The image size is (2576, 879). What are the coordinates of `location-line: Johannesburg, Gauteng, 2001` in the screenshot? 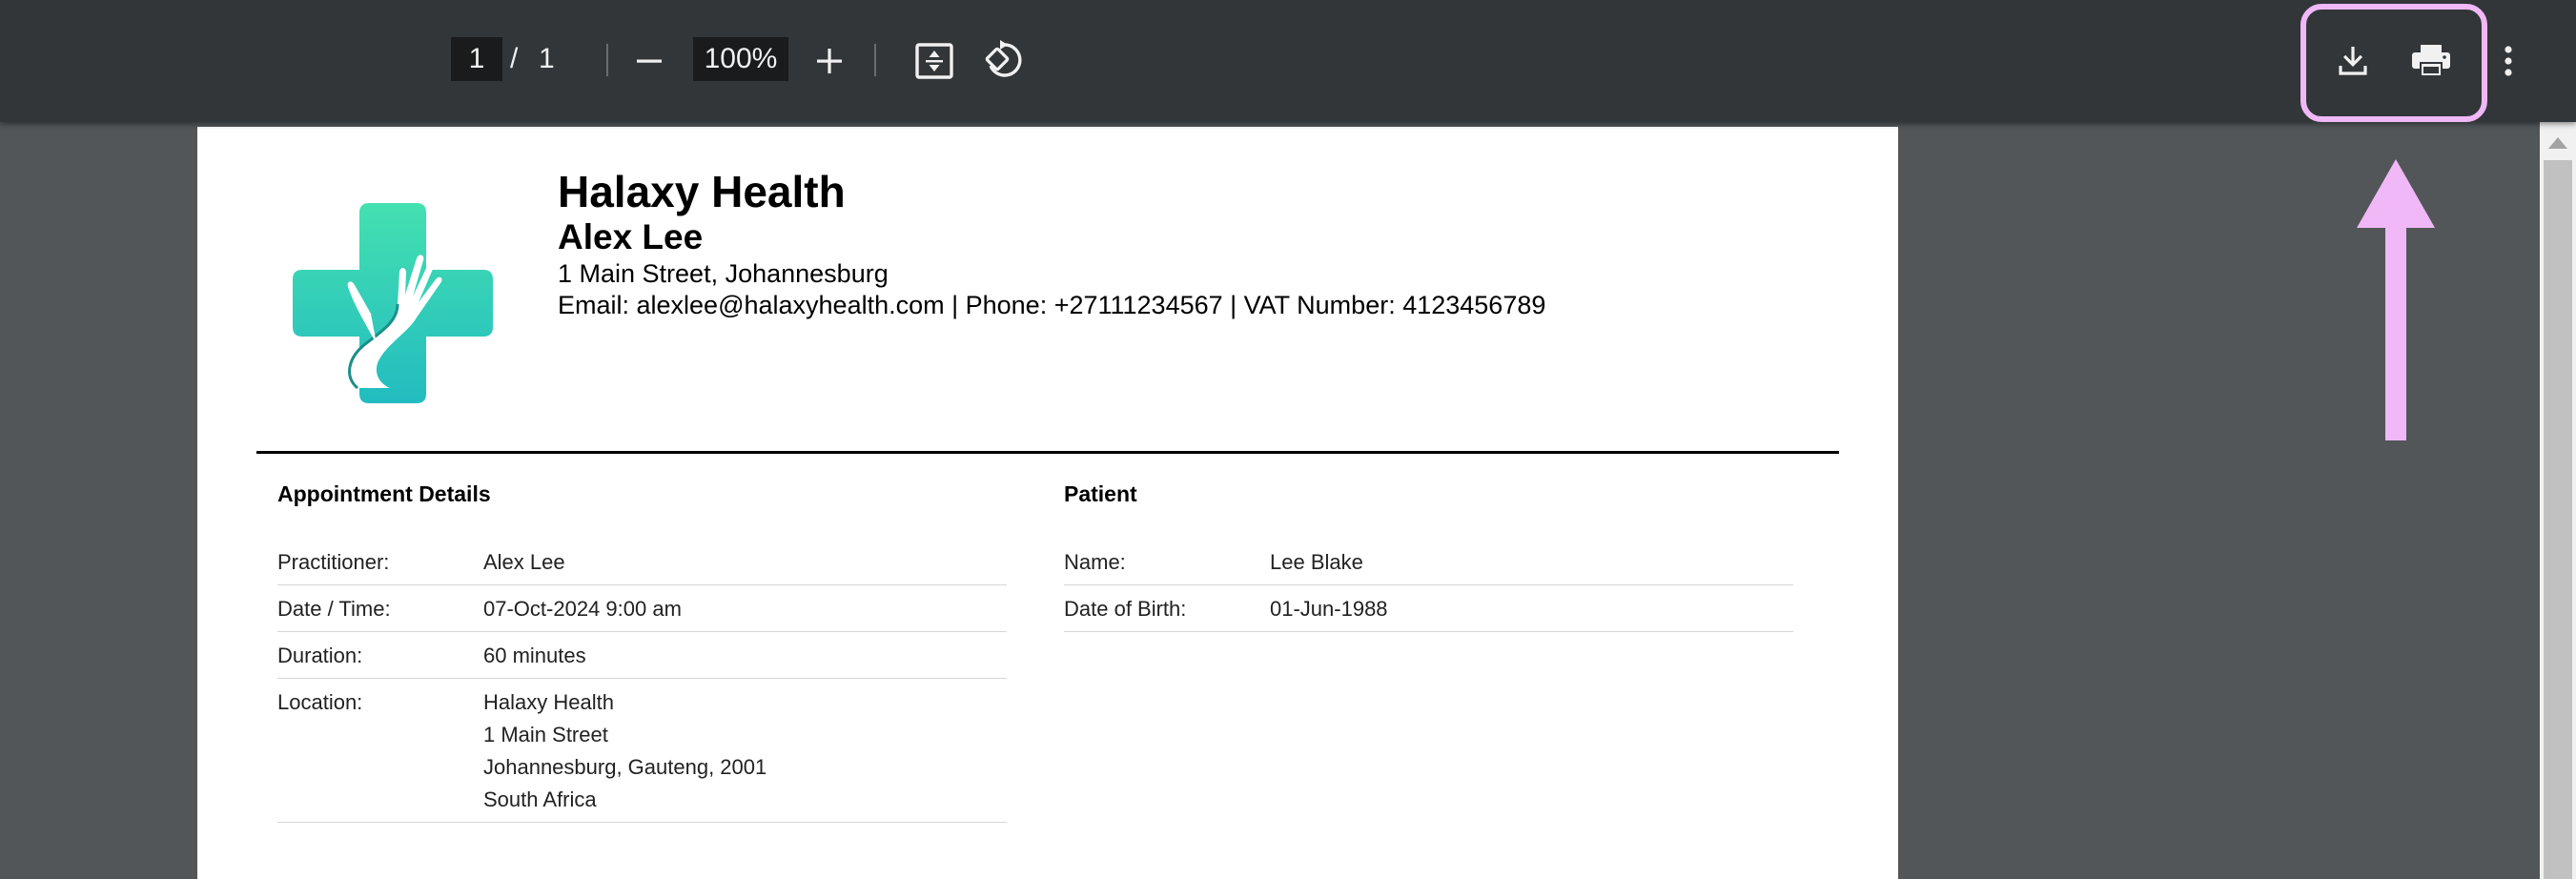 It's located at (625, 767).